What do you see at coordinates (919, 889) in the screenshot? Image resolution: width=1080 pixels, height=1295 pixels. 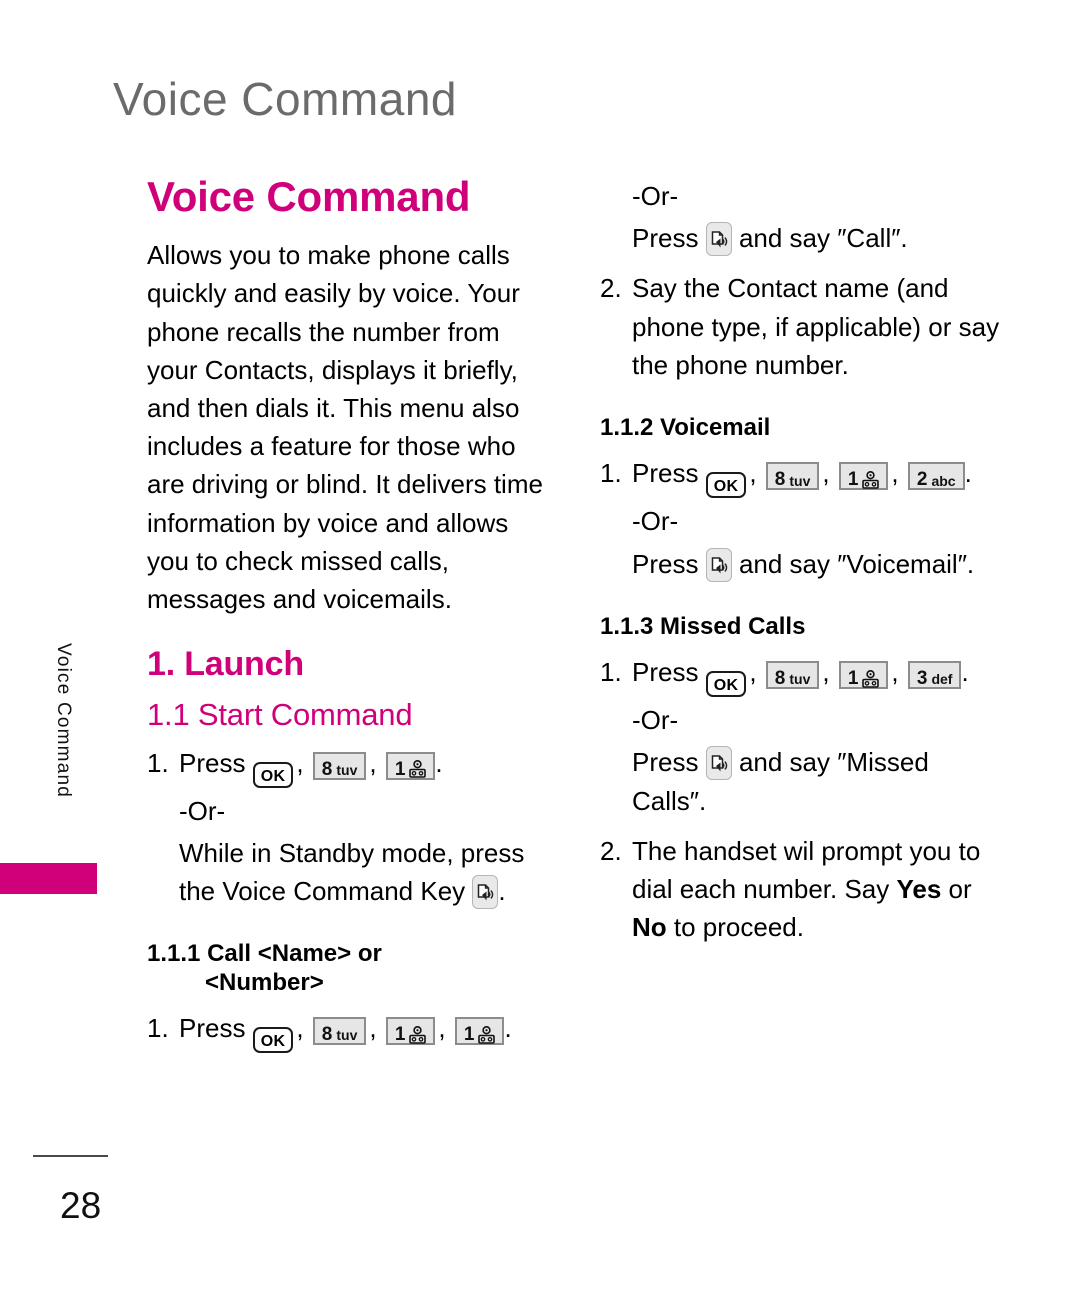 I see `yes-keyword: Yes` at bounding box center [919, 889].